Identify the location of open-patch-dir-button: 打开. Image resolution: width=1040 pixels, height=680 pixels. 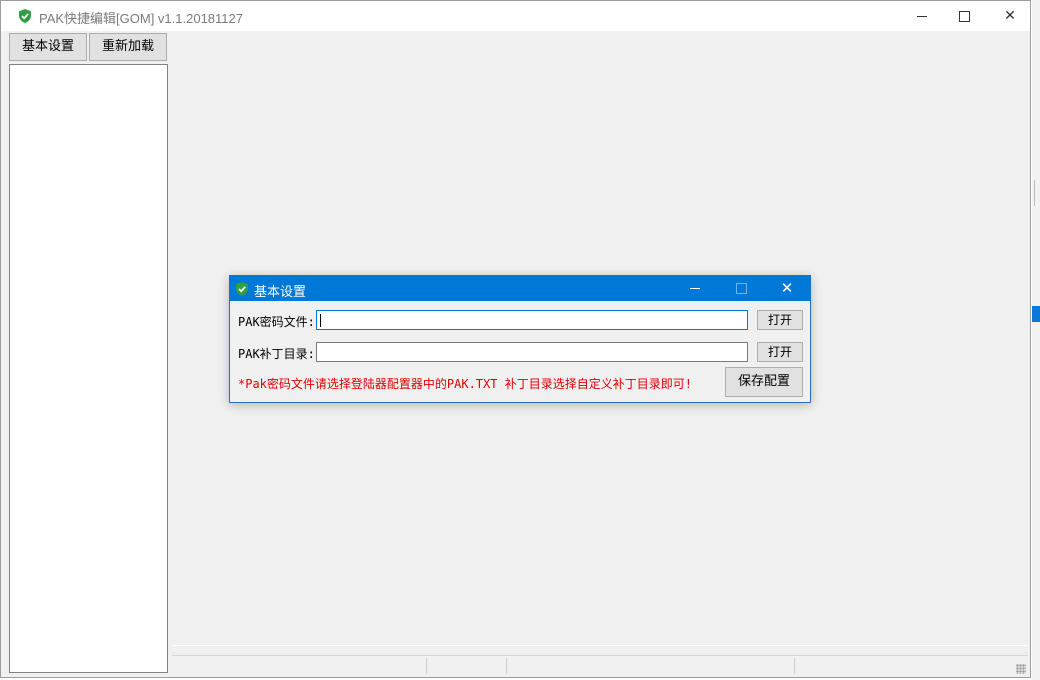
(780, 352).